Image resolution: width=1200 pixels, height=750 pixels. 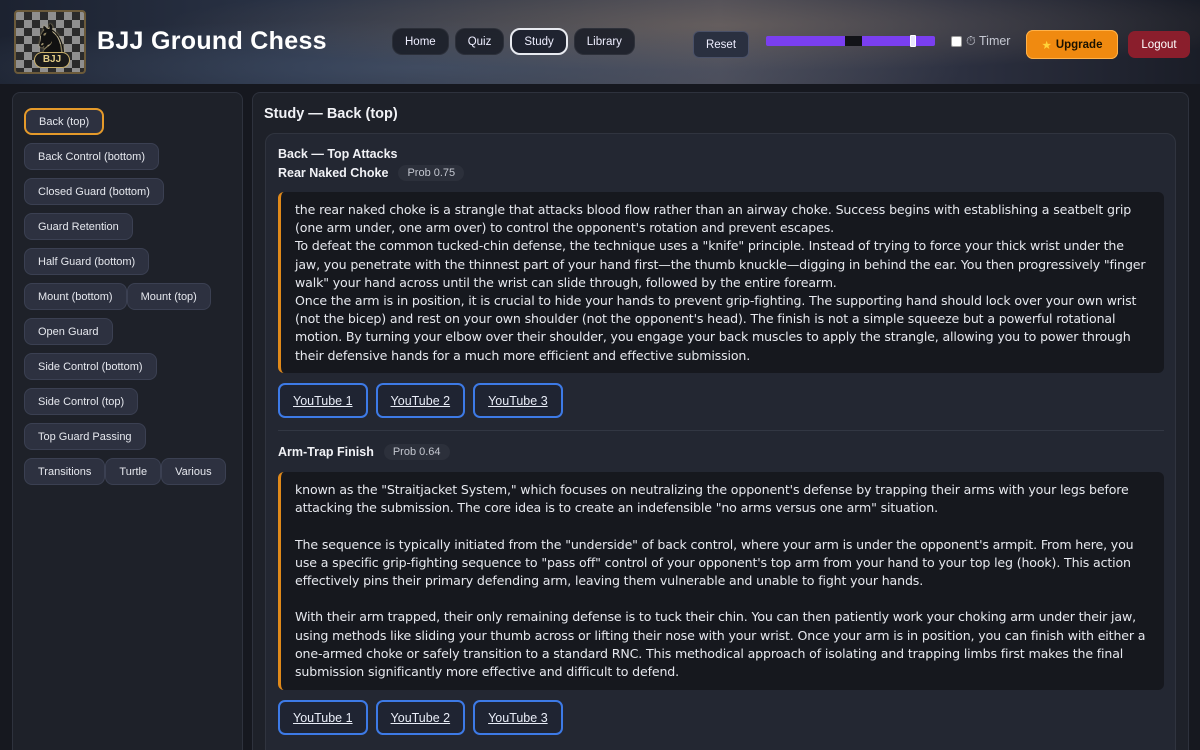 I want to click on sidebar-row: Transitions Turtle Various, so click(x=133, y=471).